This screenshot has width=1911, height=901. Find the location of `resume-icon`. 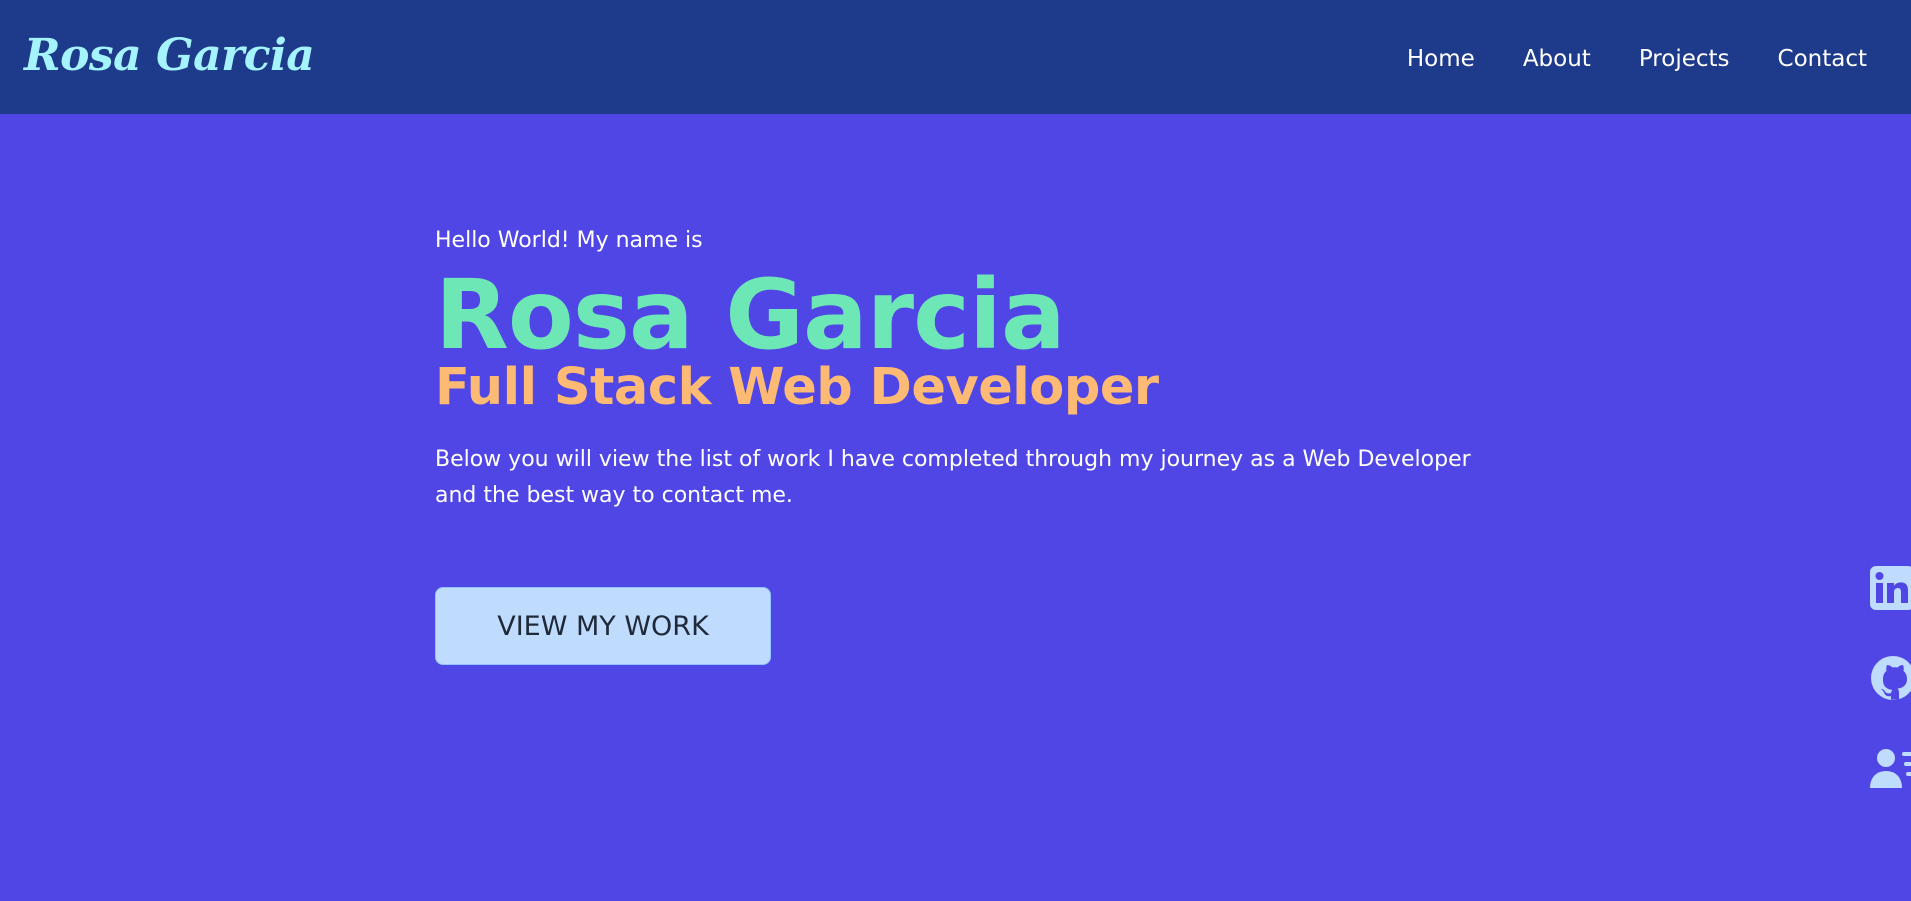

resume-icon is located at coordinates (1890, 768).